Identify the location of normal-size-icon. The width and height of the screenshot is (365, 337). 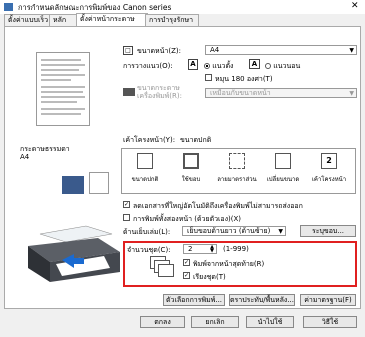
(145, 161).